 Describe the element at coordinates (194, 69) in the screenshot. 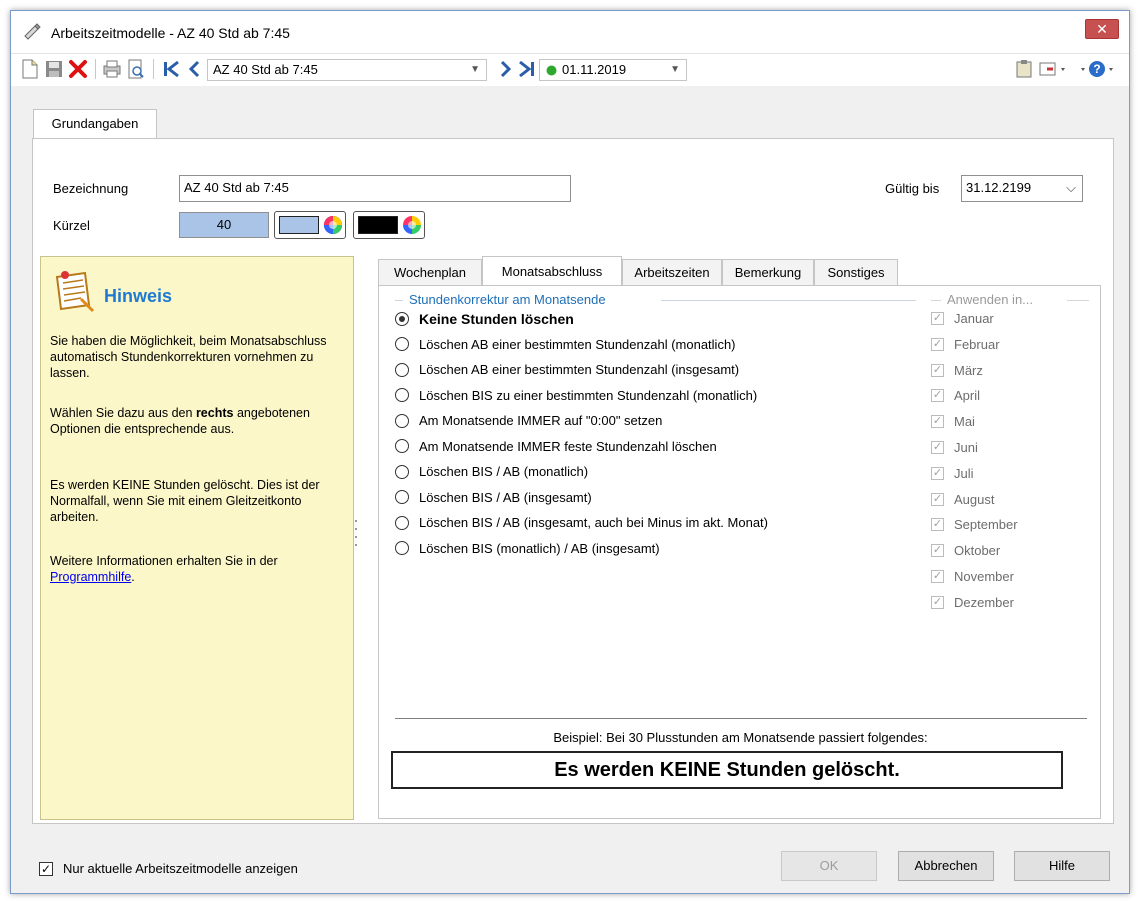

I see `previous-record-icon` at that location.